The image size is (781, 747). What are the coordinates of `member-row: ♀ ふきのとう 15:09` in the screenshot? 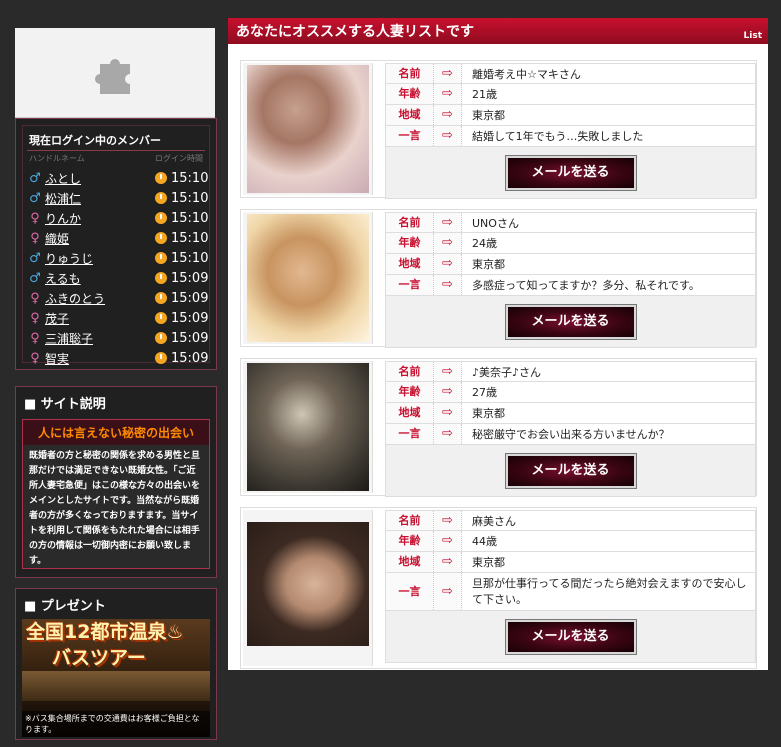 It's located at (118, 298).